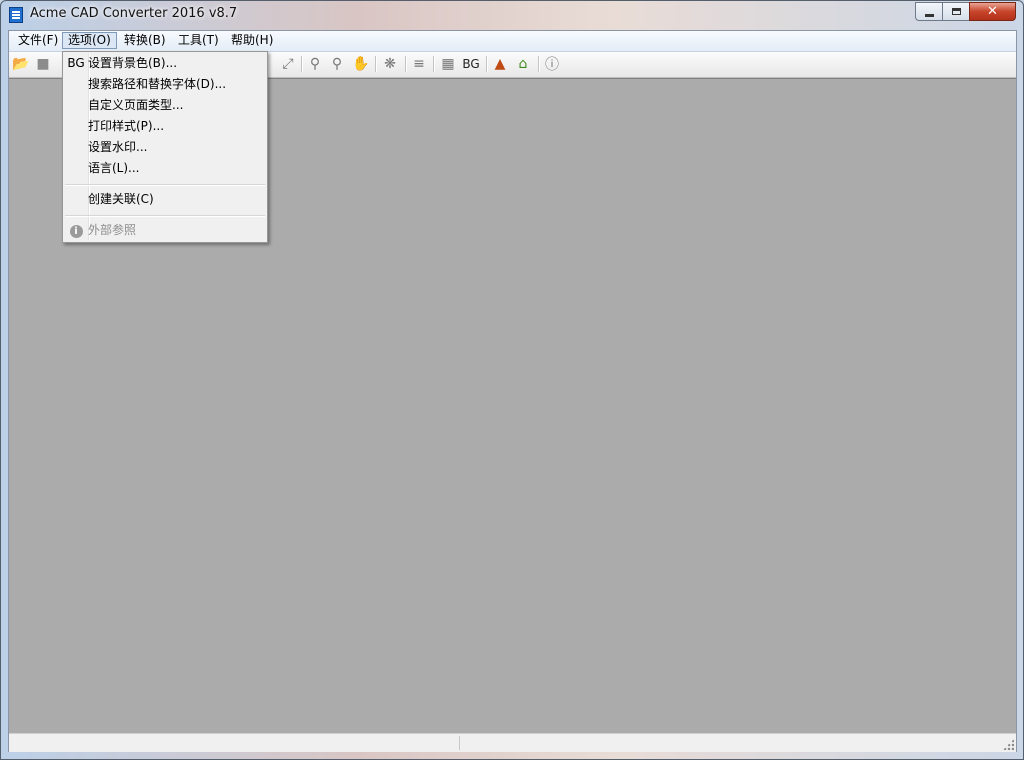 Image resolution: width=1024 pixels, height=760 pixels. What do you see at coordinates (1008, 744) in the screenshot?
I see `resize-grip` at bounding box center [1008, 744].